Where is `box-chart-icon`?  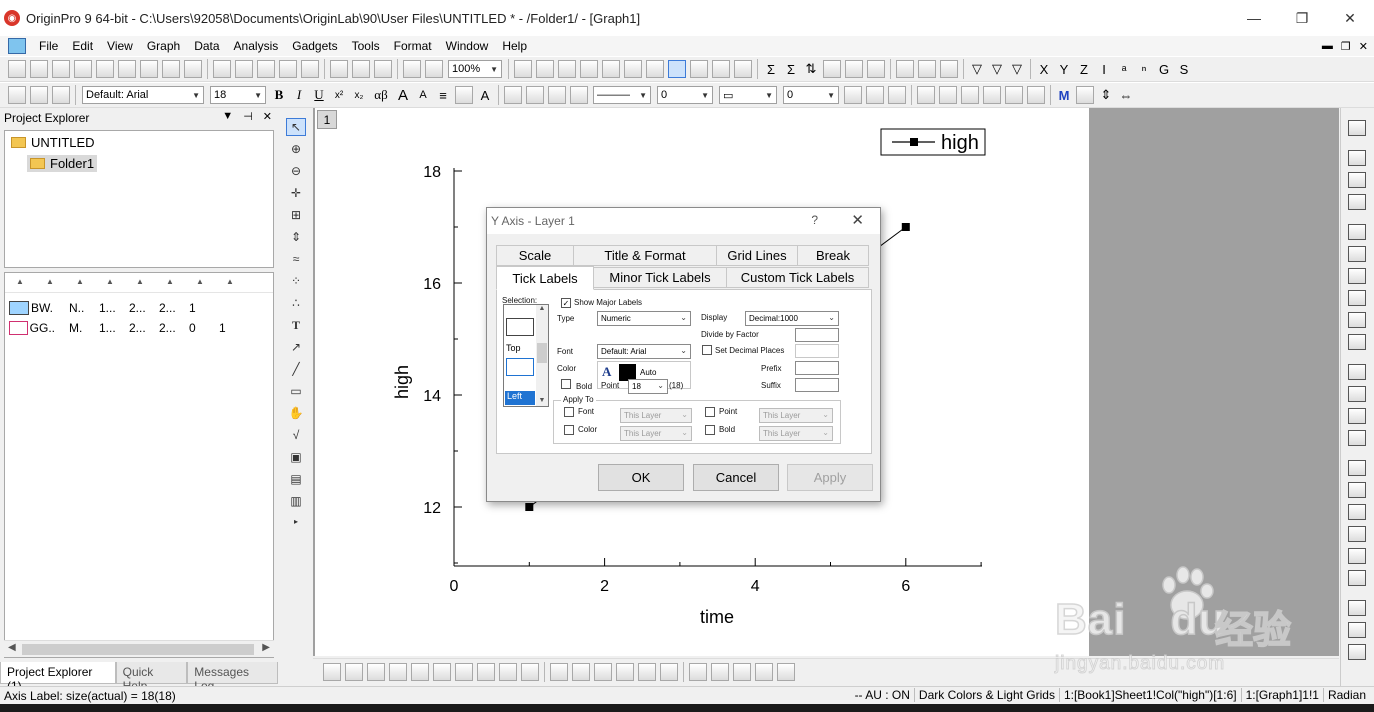
box-chart-icon is located at coordinates (508, 671).